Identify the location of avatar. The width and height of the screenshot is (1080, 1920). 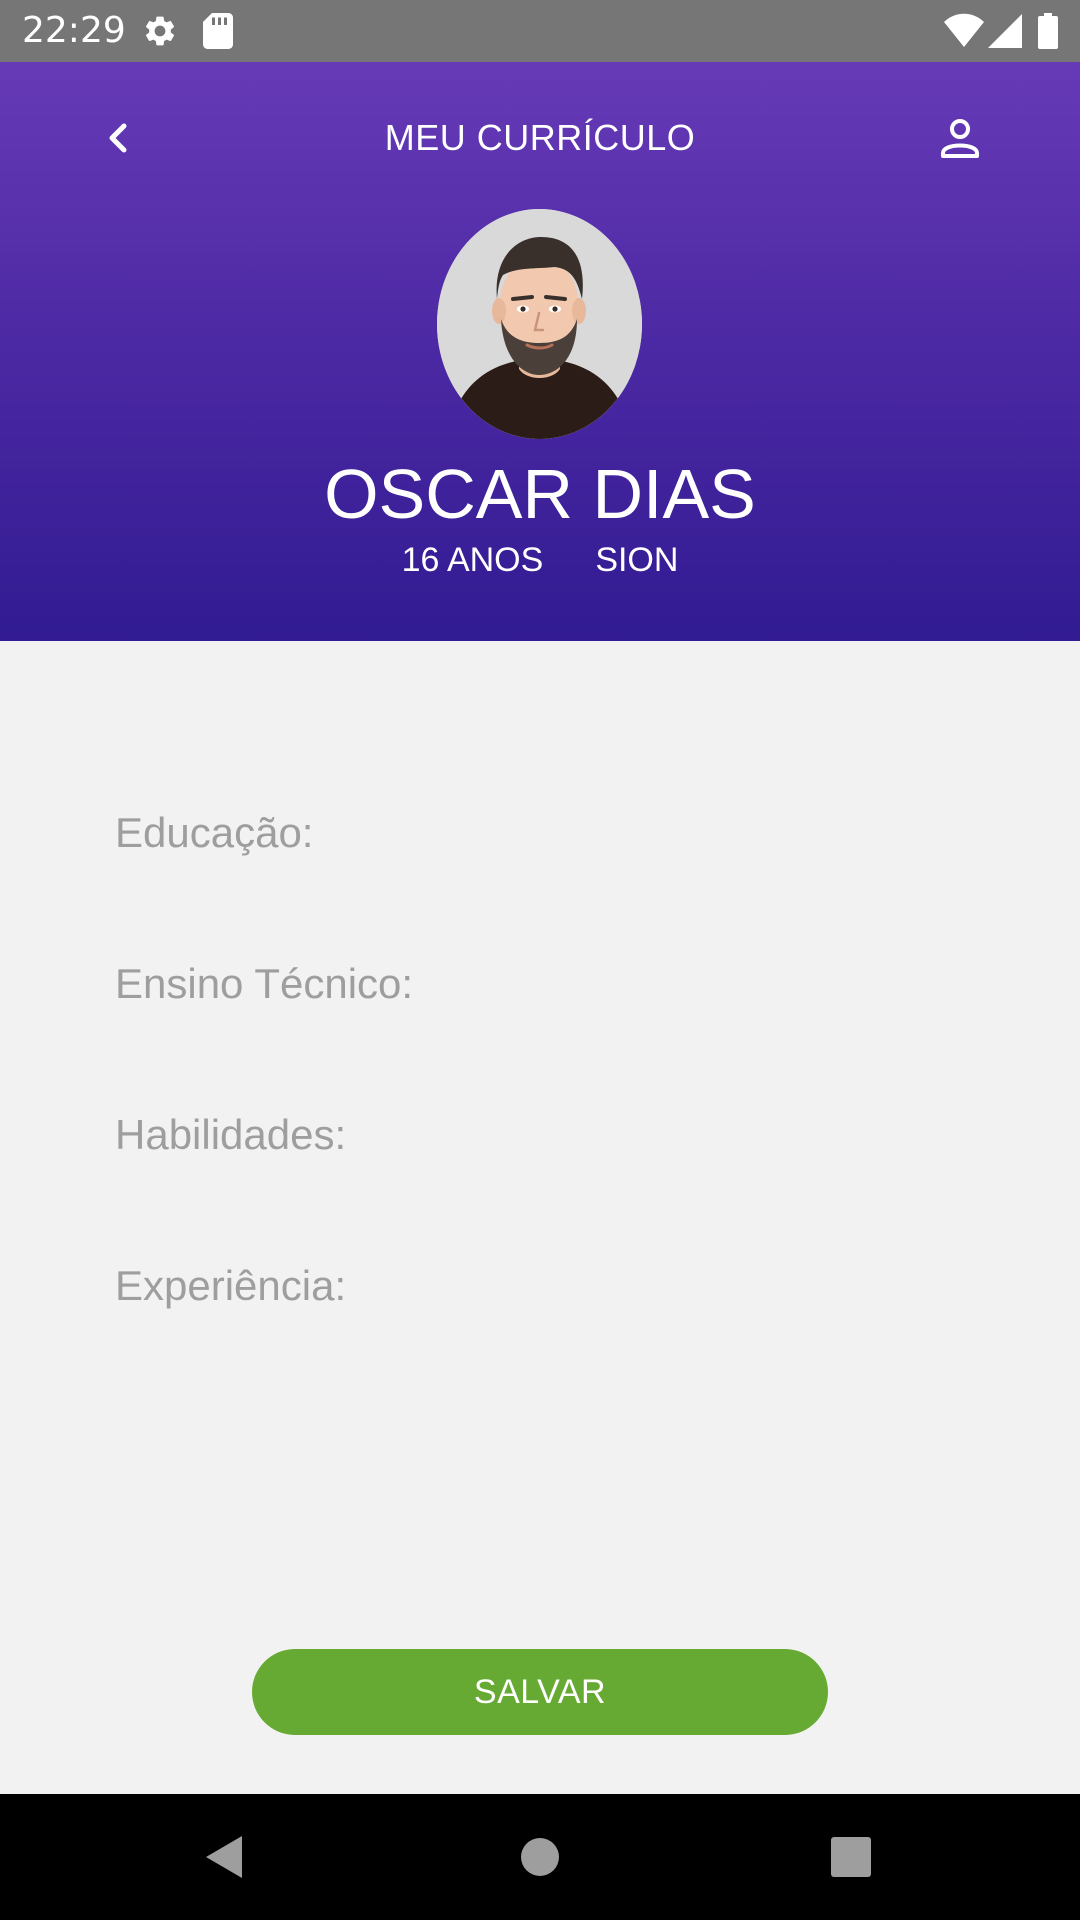
(539, 324).